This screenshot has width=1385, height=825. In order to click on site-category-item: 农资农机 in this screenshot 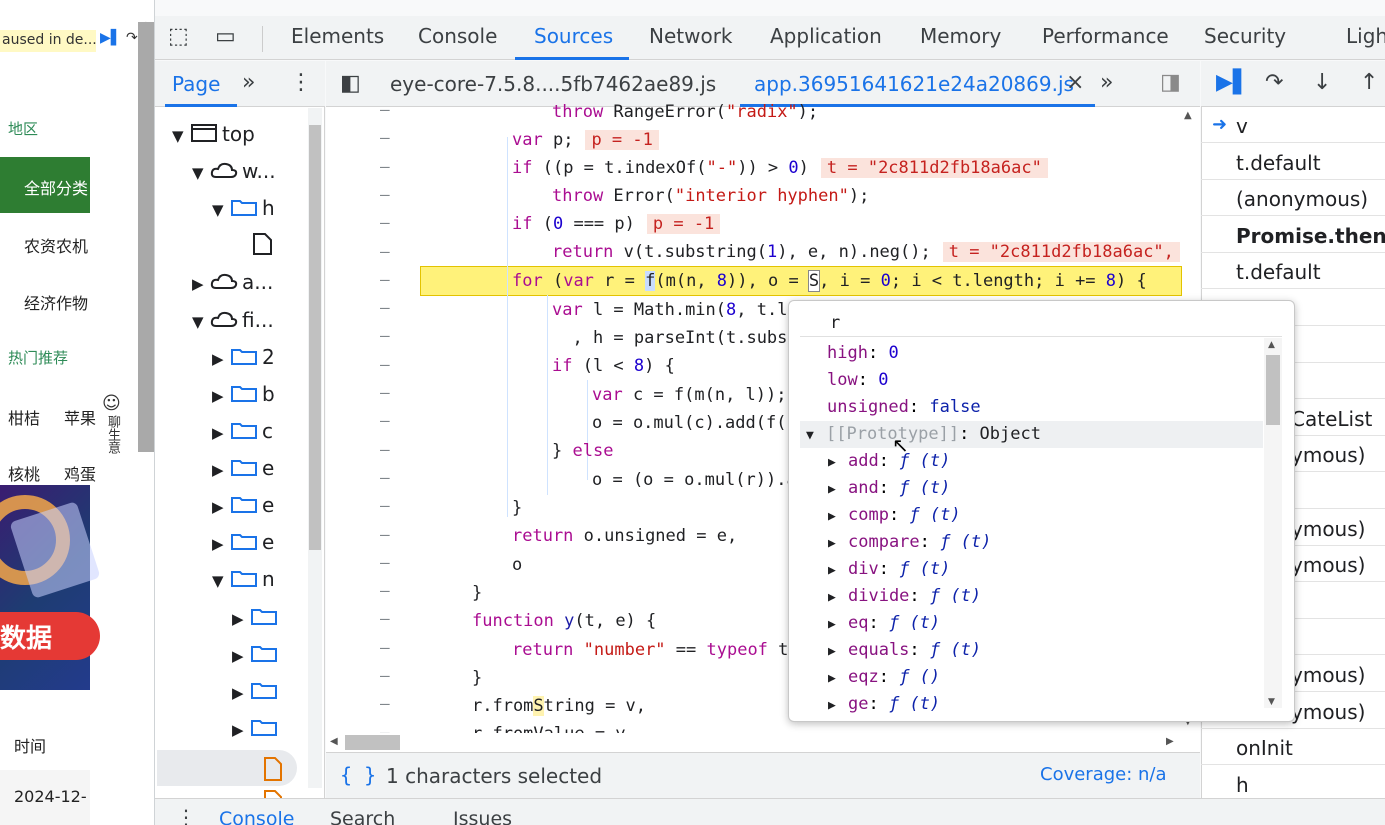, I will do `click(56, 245)`.